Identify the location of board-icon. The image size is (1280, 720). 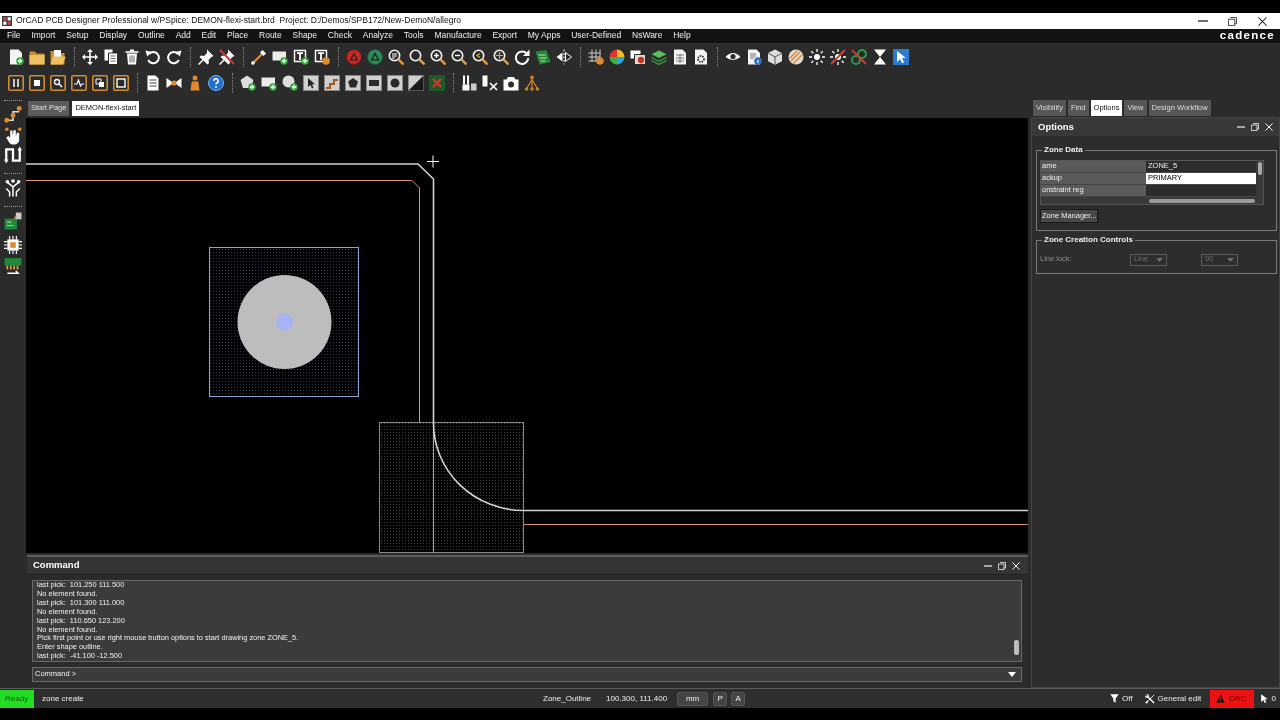
(543, 57).